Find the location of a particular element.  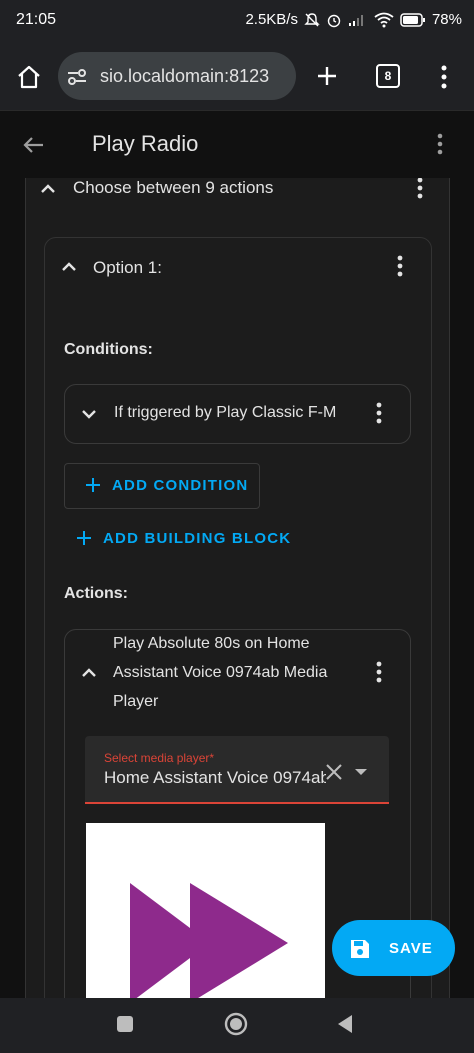

add-building-block-plus-icon is located at coordinates (84, 538).